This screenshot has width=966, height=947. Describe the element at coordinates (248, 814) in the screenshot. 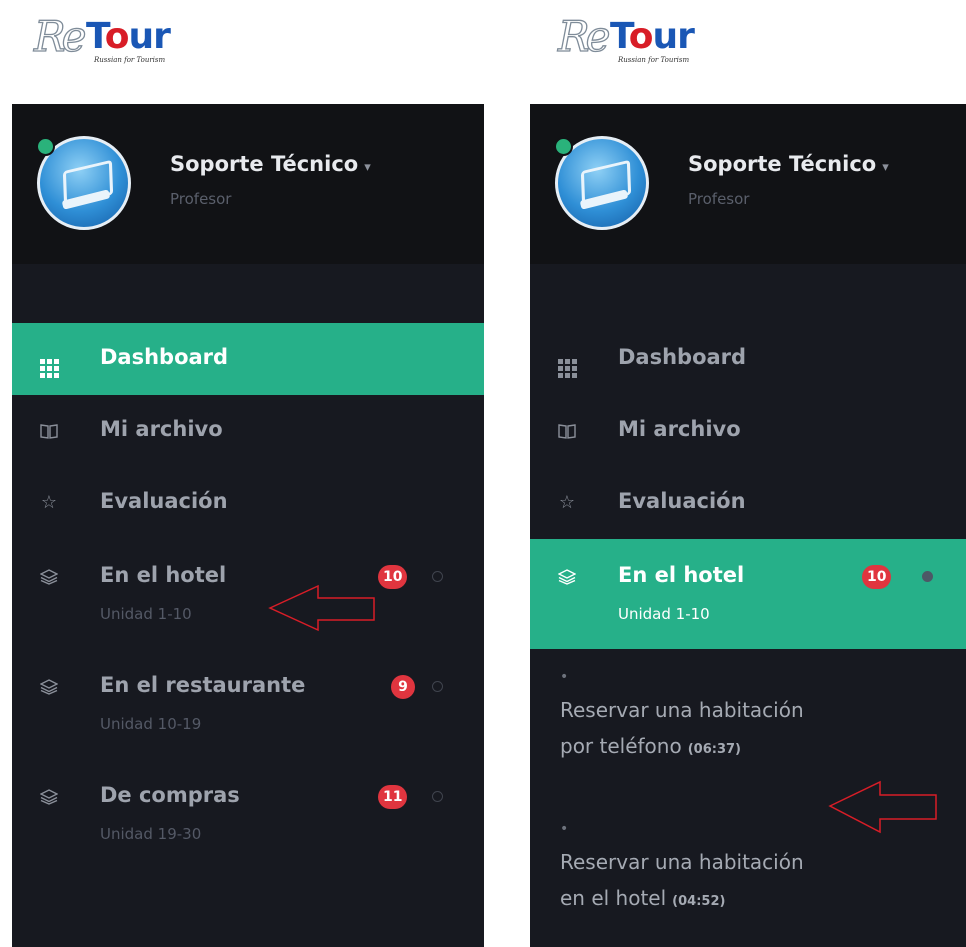

I see `menu-item-de-compras: De compras Unidad 19-30 11` at that location.